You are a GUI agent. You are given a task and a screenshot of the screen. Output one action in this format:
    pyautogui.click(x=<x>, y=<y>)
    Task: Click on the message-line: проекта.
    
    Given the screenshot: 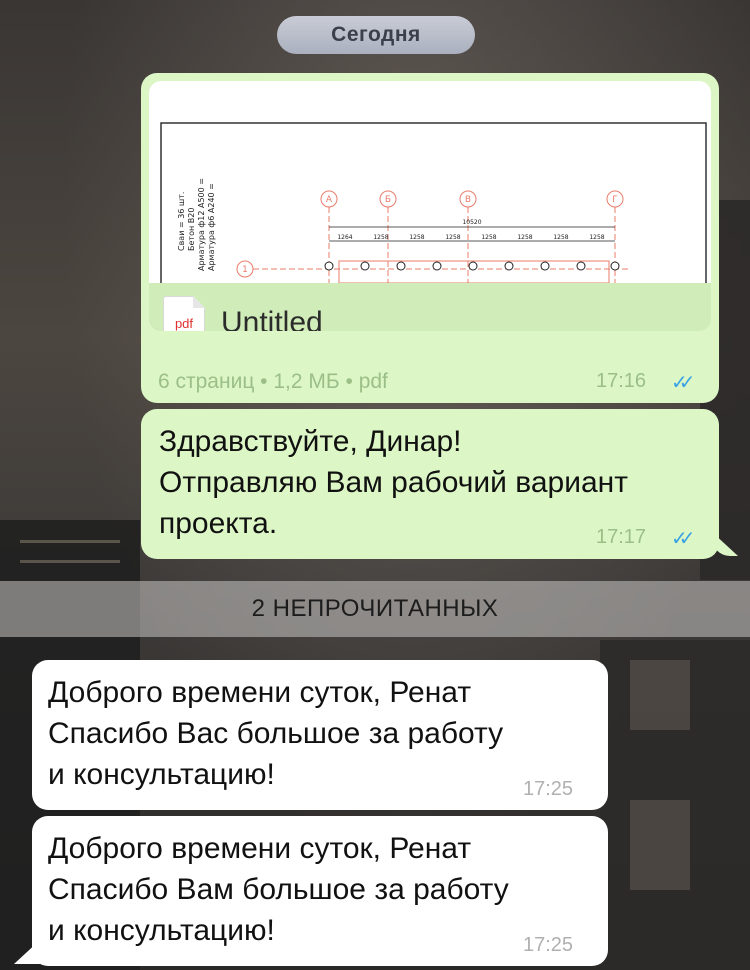 What is the action you would take?
    pyautogui.click(x=218, y=523)
    